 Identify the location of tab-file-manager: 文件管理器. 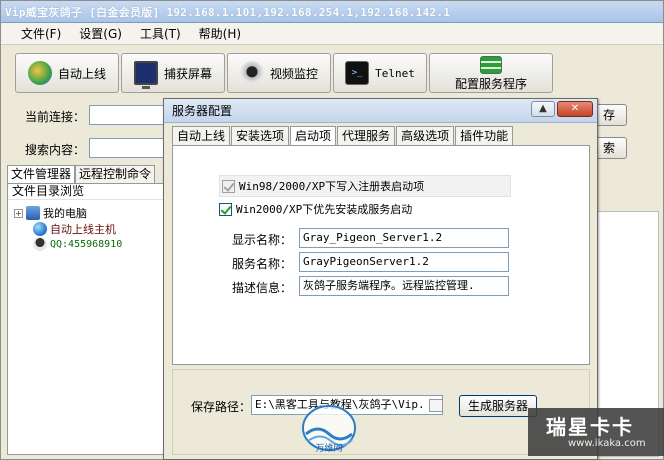
(41, 174).